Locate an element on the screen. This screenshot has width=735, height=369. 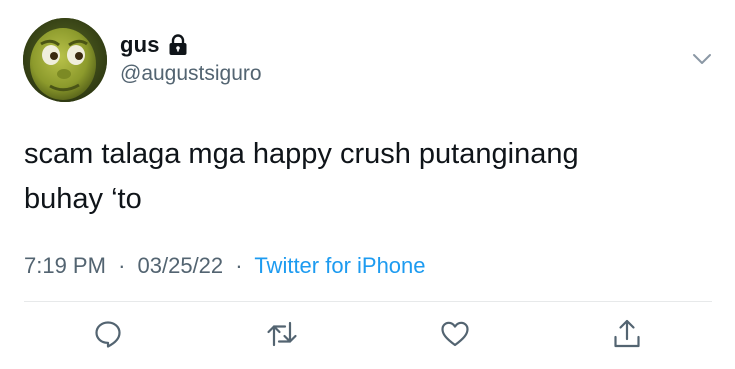
tweet-text-line: buhay ‘to is located at coordinates (83, 199).